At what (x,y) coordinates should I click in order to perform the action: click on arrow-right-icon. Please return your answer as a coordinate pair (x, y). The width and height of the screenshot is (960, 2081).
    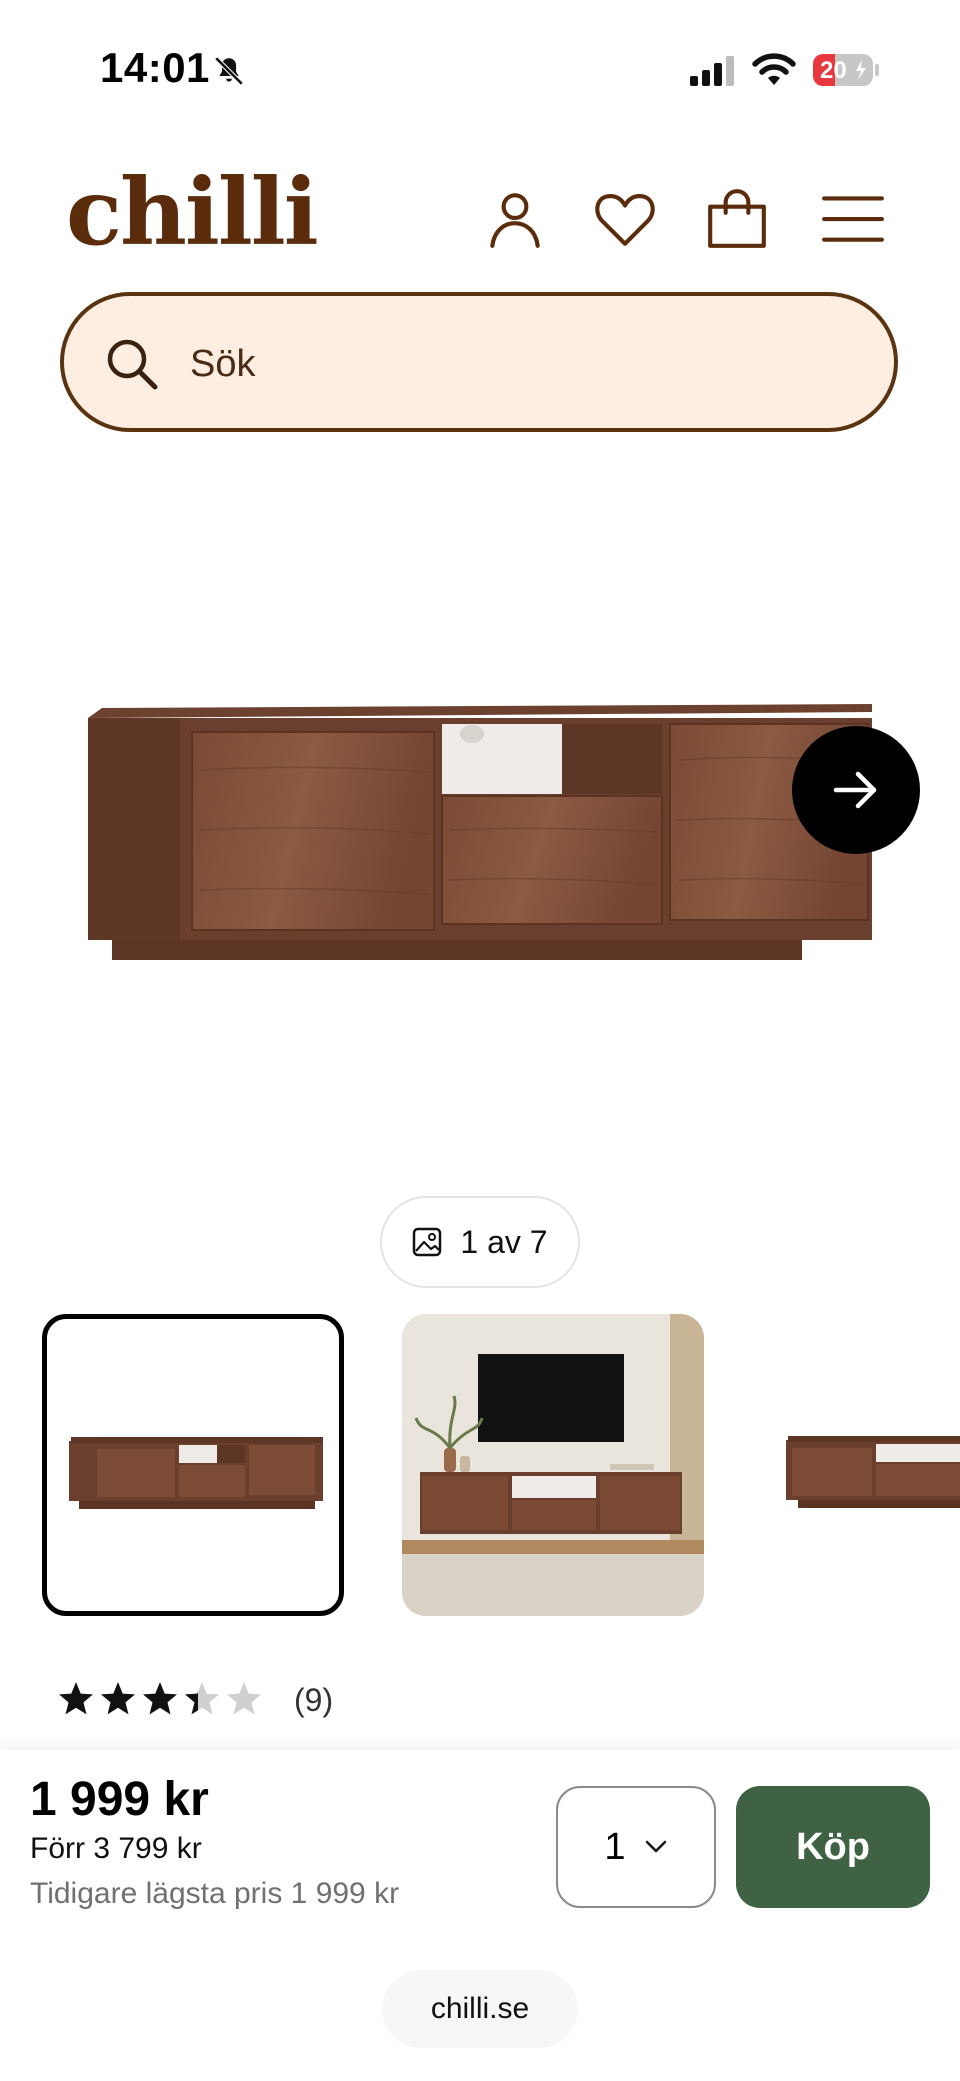
    Looking at the image, I should click on (855, 790).